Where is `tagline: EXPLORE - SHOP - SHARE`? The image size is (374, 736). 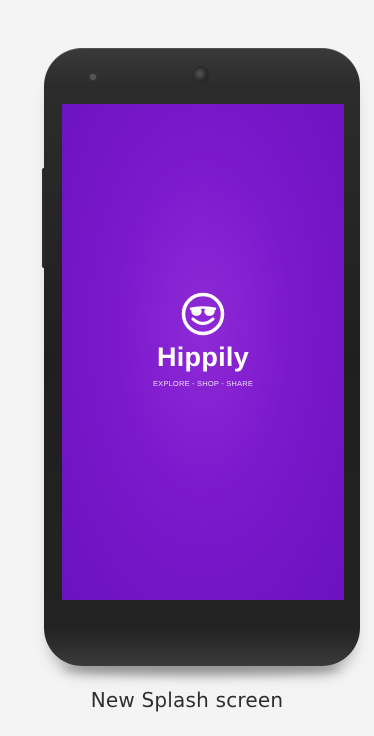 tagline: EXPLORE - SHOP - SHARE is located at coordinates (203, 383).